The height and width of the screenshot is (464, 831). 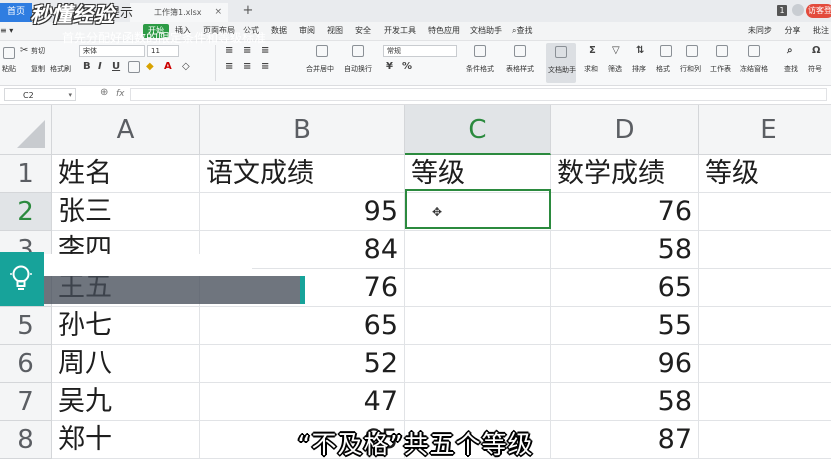 I want to click on table-style-label: 表格样式, so click(x=520, y=69).